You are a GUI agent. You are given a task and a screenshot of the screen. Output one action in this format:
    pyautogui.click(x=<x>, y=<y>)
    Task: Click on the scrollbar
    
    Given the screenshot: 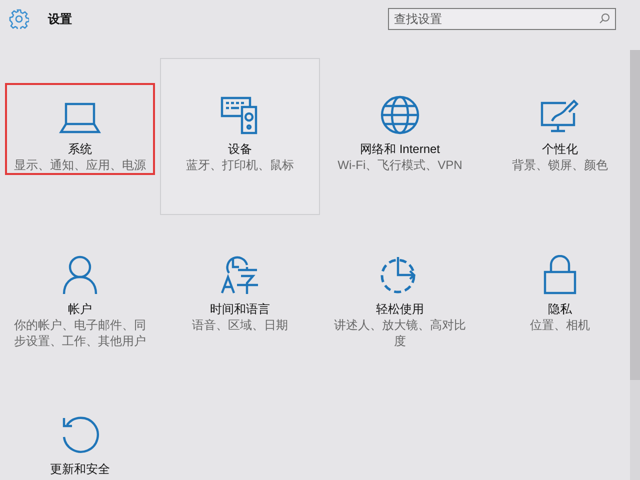 What is the action you would take?
    pyautogui.click(x=635, y=259)
    